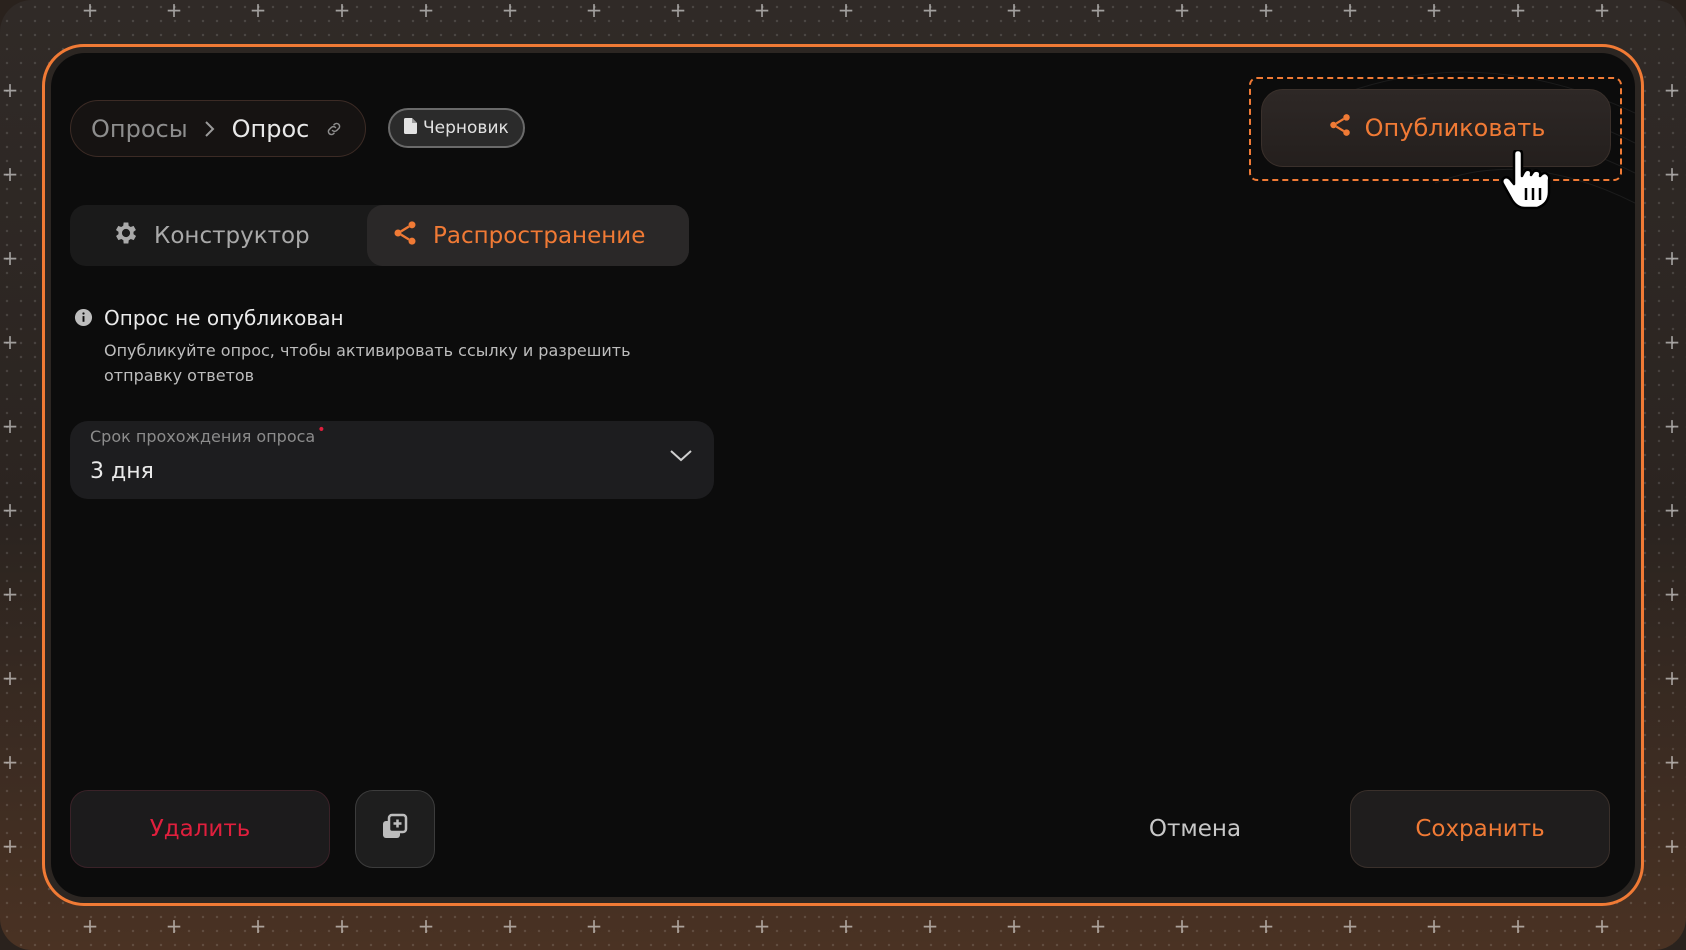 This screenshot has height=950, width=1686. What do you see at coordinates (1531, 181) in the screenshot?
I see `hand-cursor-icon` at bounding box center [1531, 181].